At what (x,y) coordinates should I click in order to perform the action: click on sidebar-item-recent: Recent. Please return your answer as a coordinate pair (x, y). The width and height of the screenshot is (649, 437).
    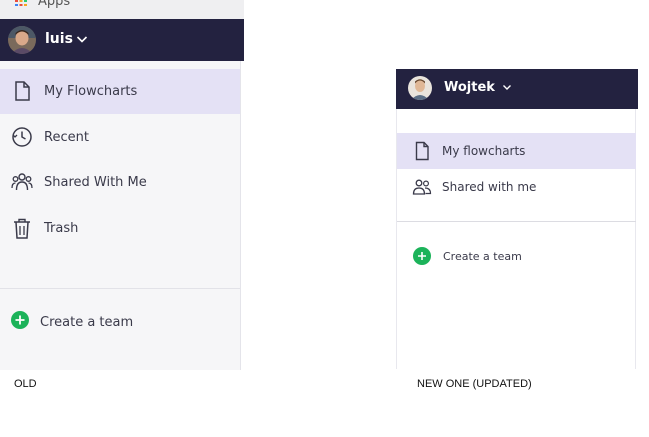
    Looking at the image, I should click on (120, 137).